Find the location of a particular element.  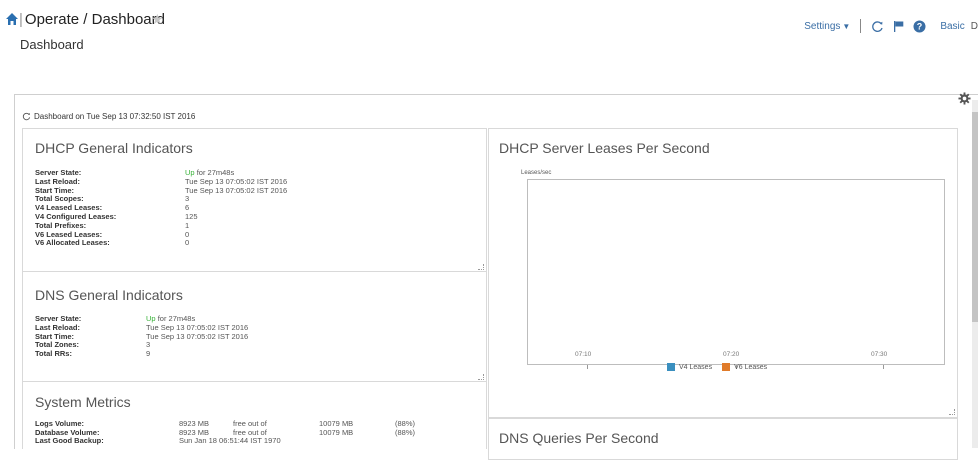

settings-label: Settings is located at coordinates (822, 26).